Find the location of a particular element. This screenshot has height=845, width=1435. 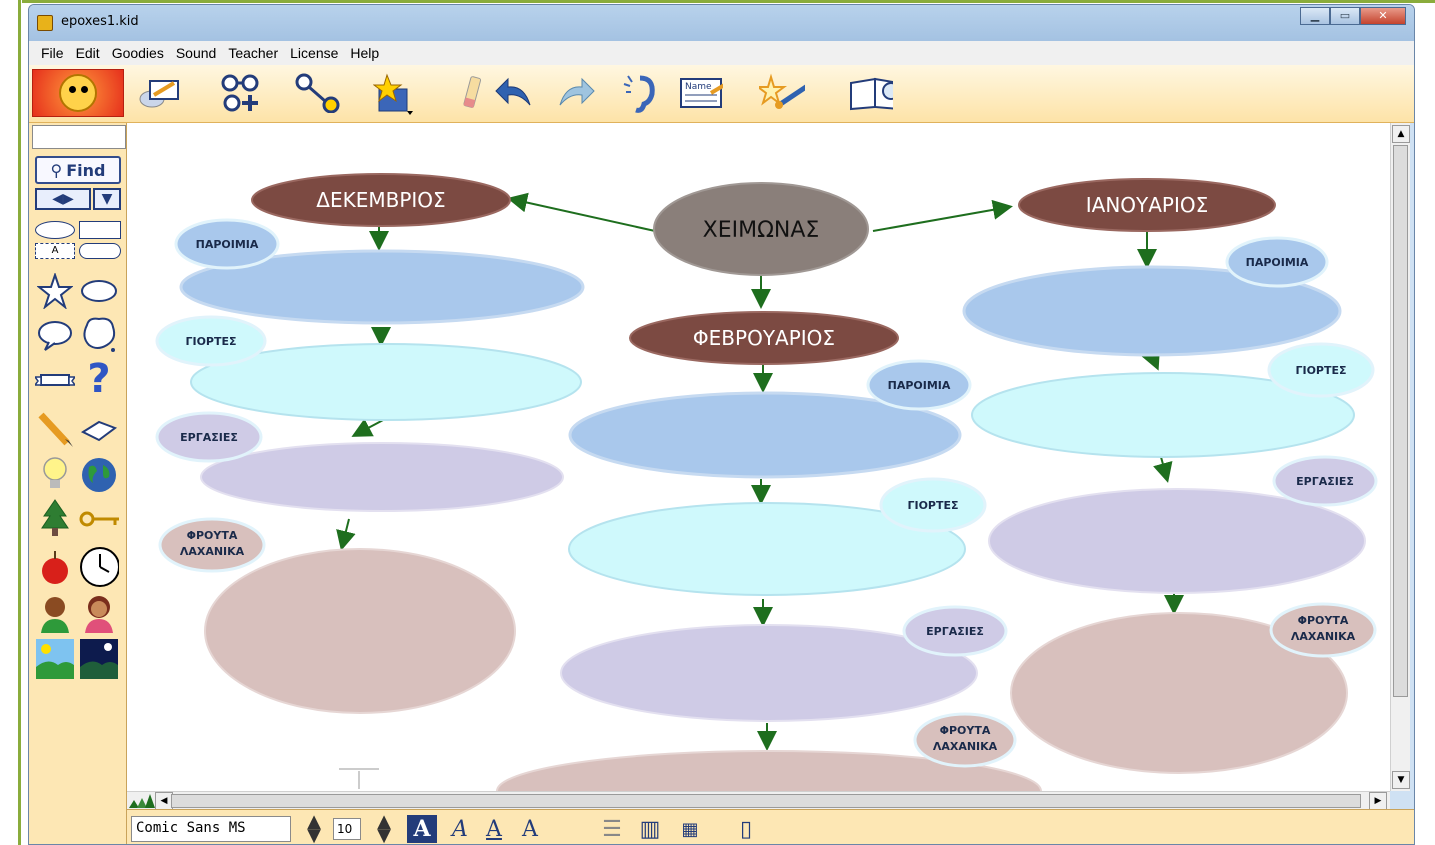

magnifier-icon: ⚲ is located at coordinates (56, 170).